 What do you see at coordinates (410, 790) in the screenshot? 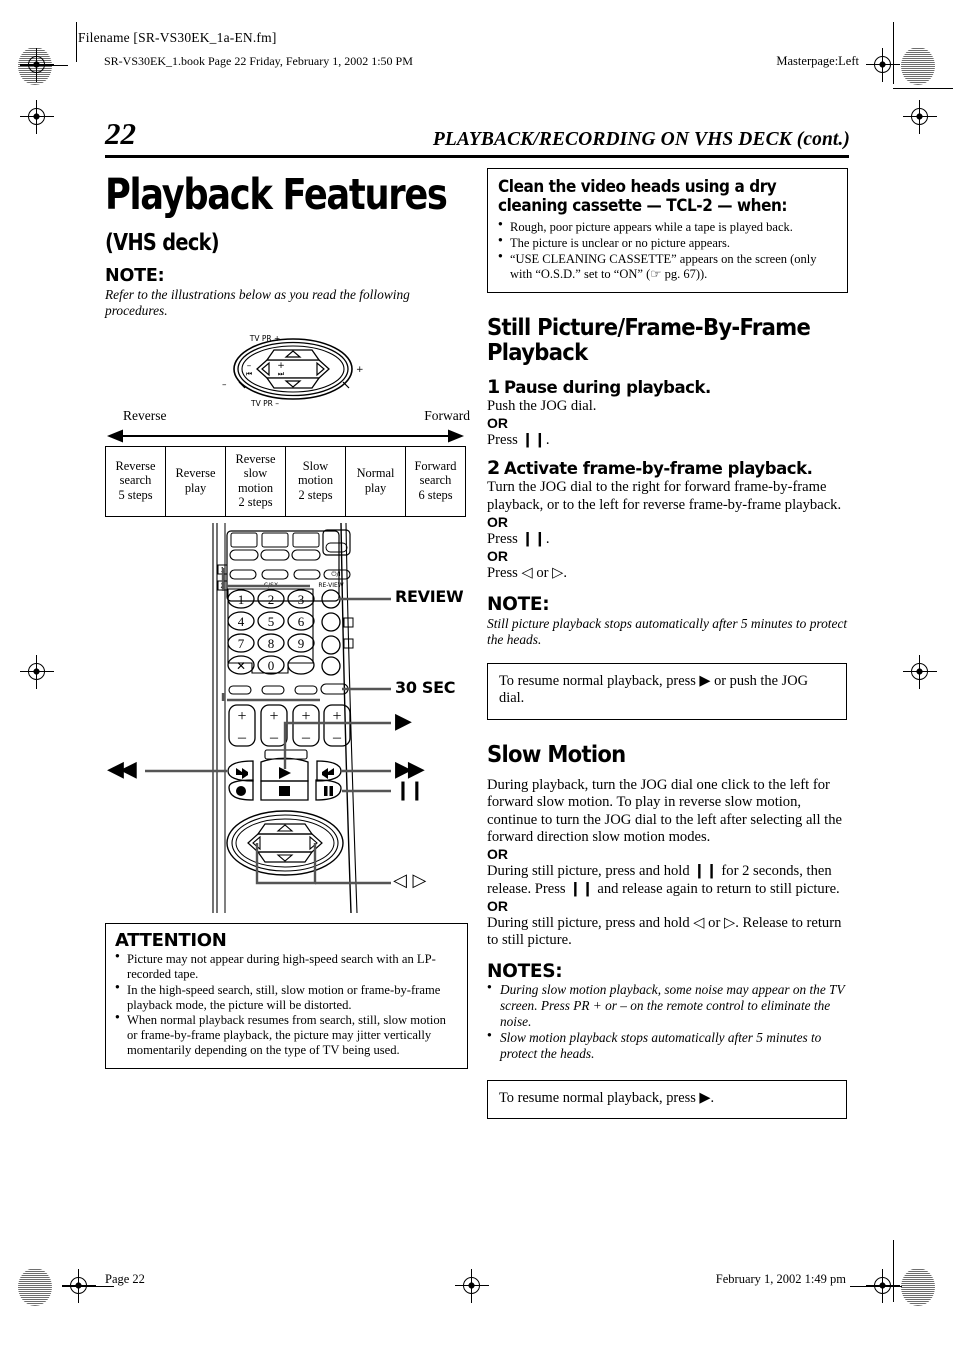
I see `callout-pause-icon: ❙❙` at bounding box center [410, 790].